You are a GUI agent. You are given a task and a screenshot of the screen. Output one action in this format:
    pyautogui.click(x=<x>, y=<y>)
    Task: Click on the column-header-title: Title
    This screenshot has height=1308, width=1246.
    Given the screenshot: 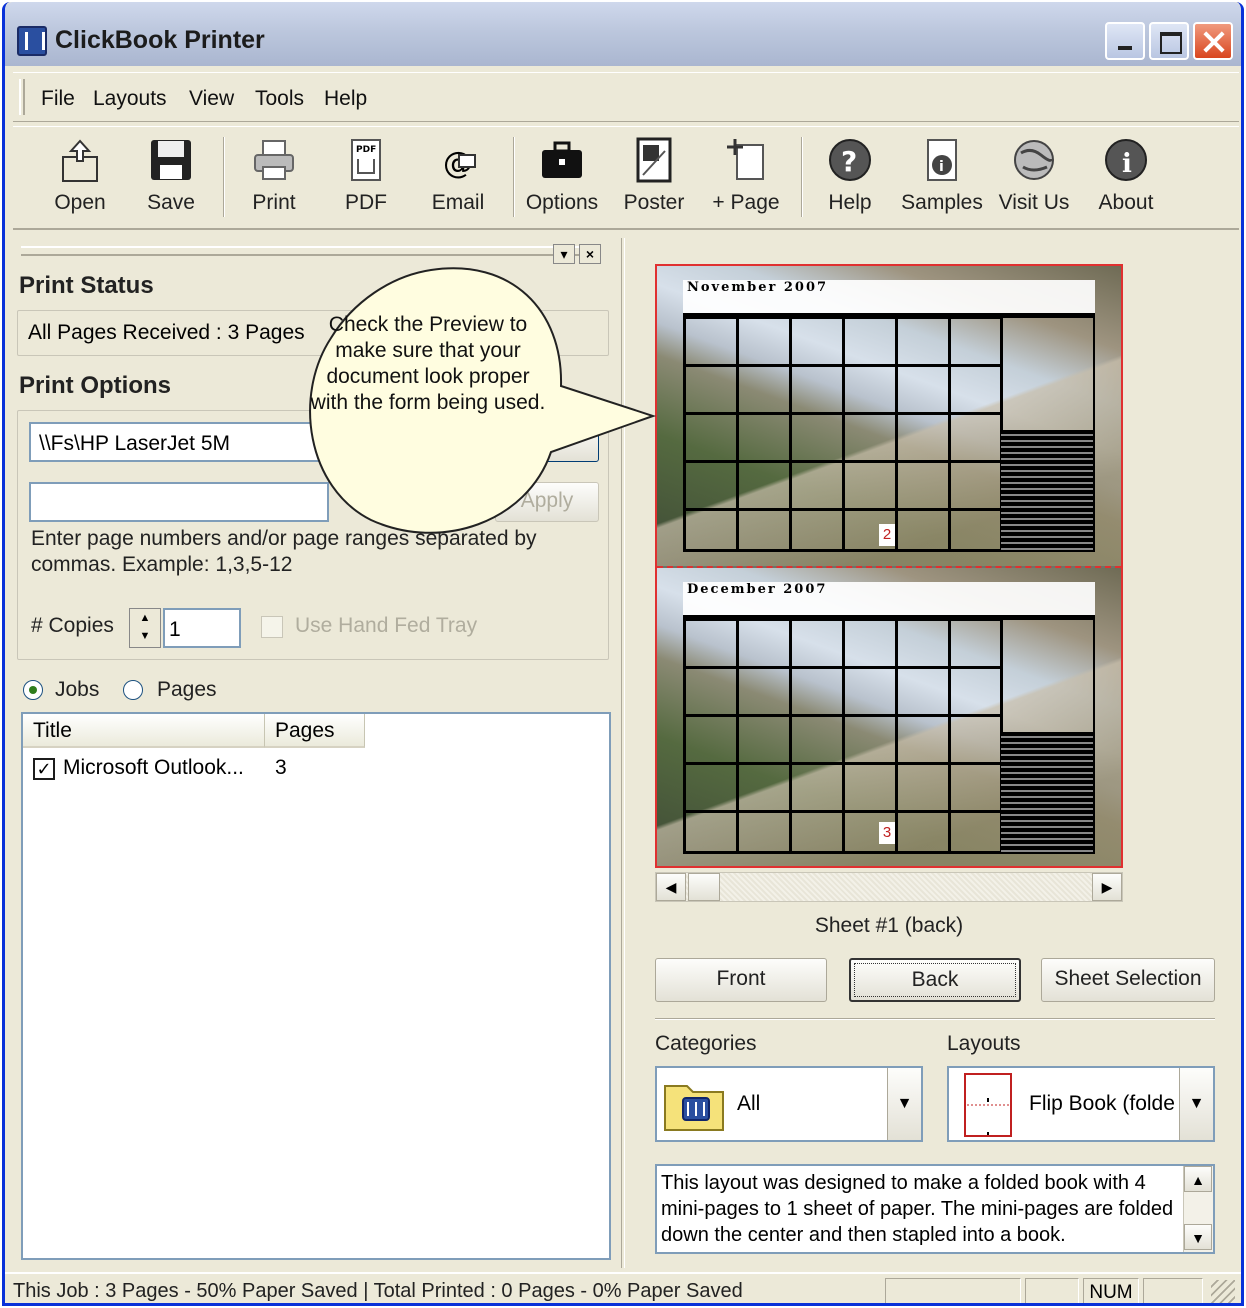 What is the action you would take?
    pyautogui.click(x=144, y=731)
    